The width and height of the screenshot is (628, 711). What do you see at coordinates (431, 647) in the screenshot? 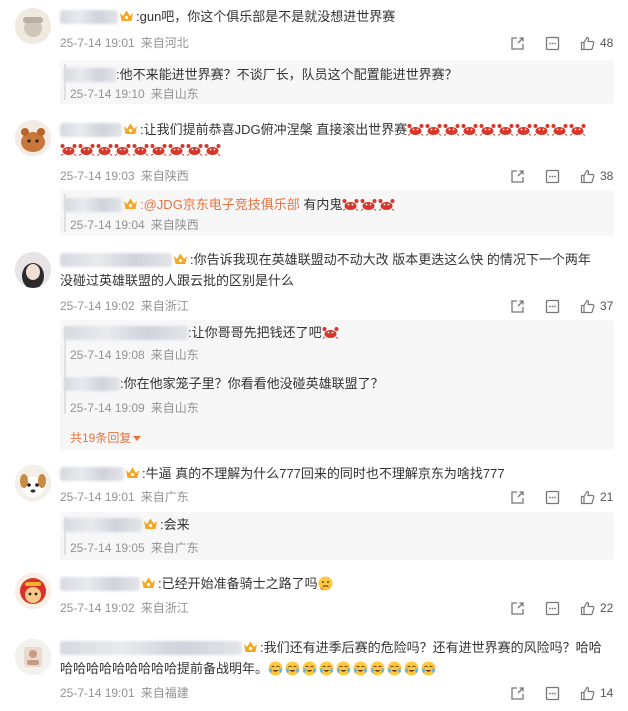
I see `comment-text: :我们还有进季后赛的危险吗？还有进世界赛的风险吗？哈哈` at bounding box center [431, 647].